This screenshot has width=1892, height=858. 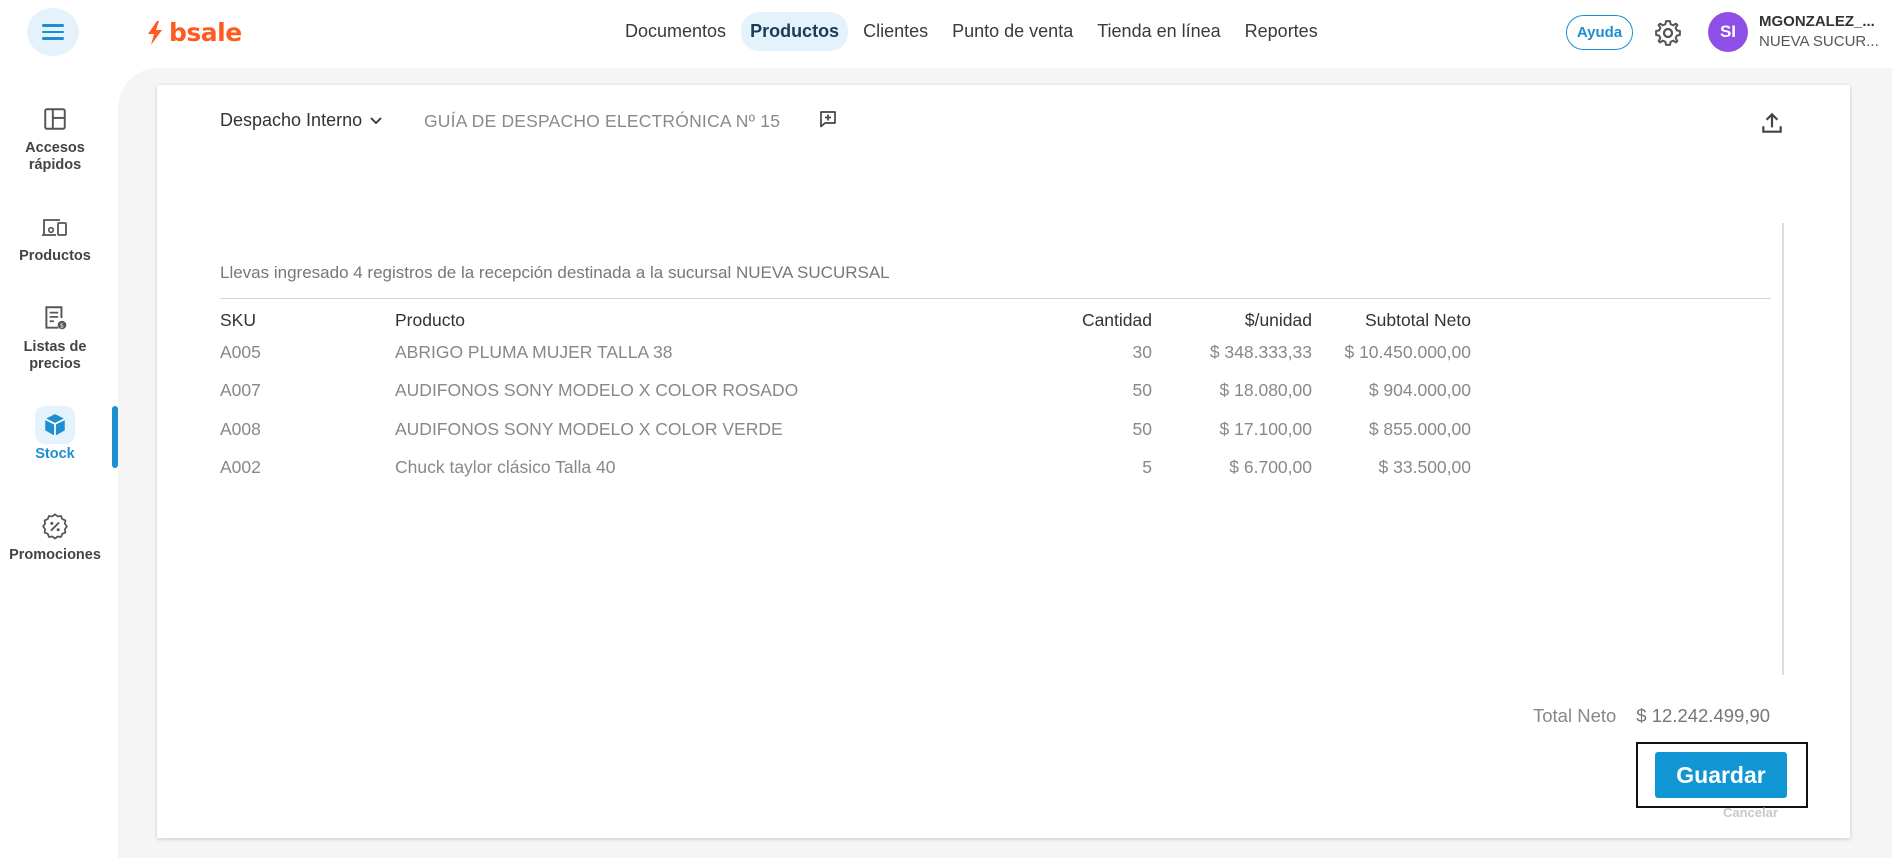 I want to click on column-header-qty: Cantidad, so click(x=1116, y=319).